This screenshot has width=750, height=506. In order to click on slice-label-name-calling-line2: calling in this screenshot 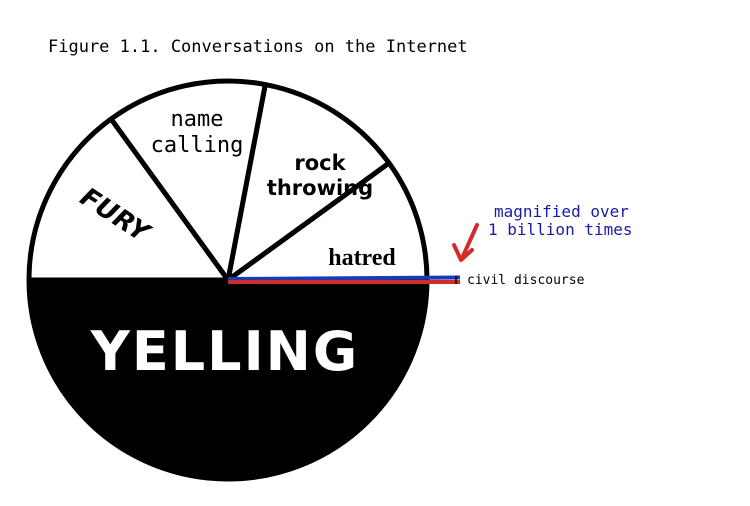, I will do `click(197, 145)`.